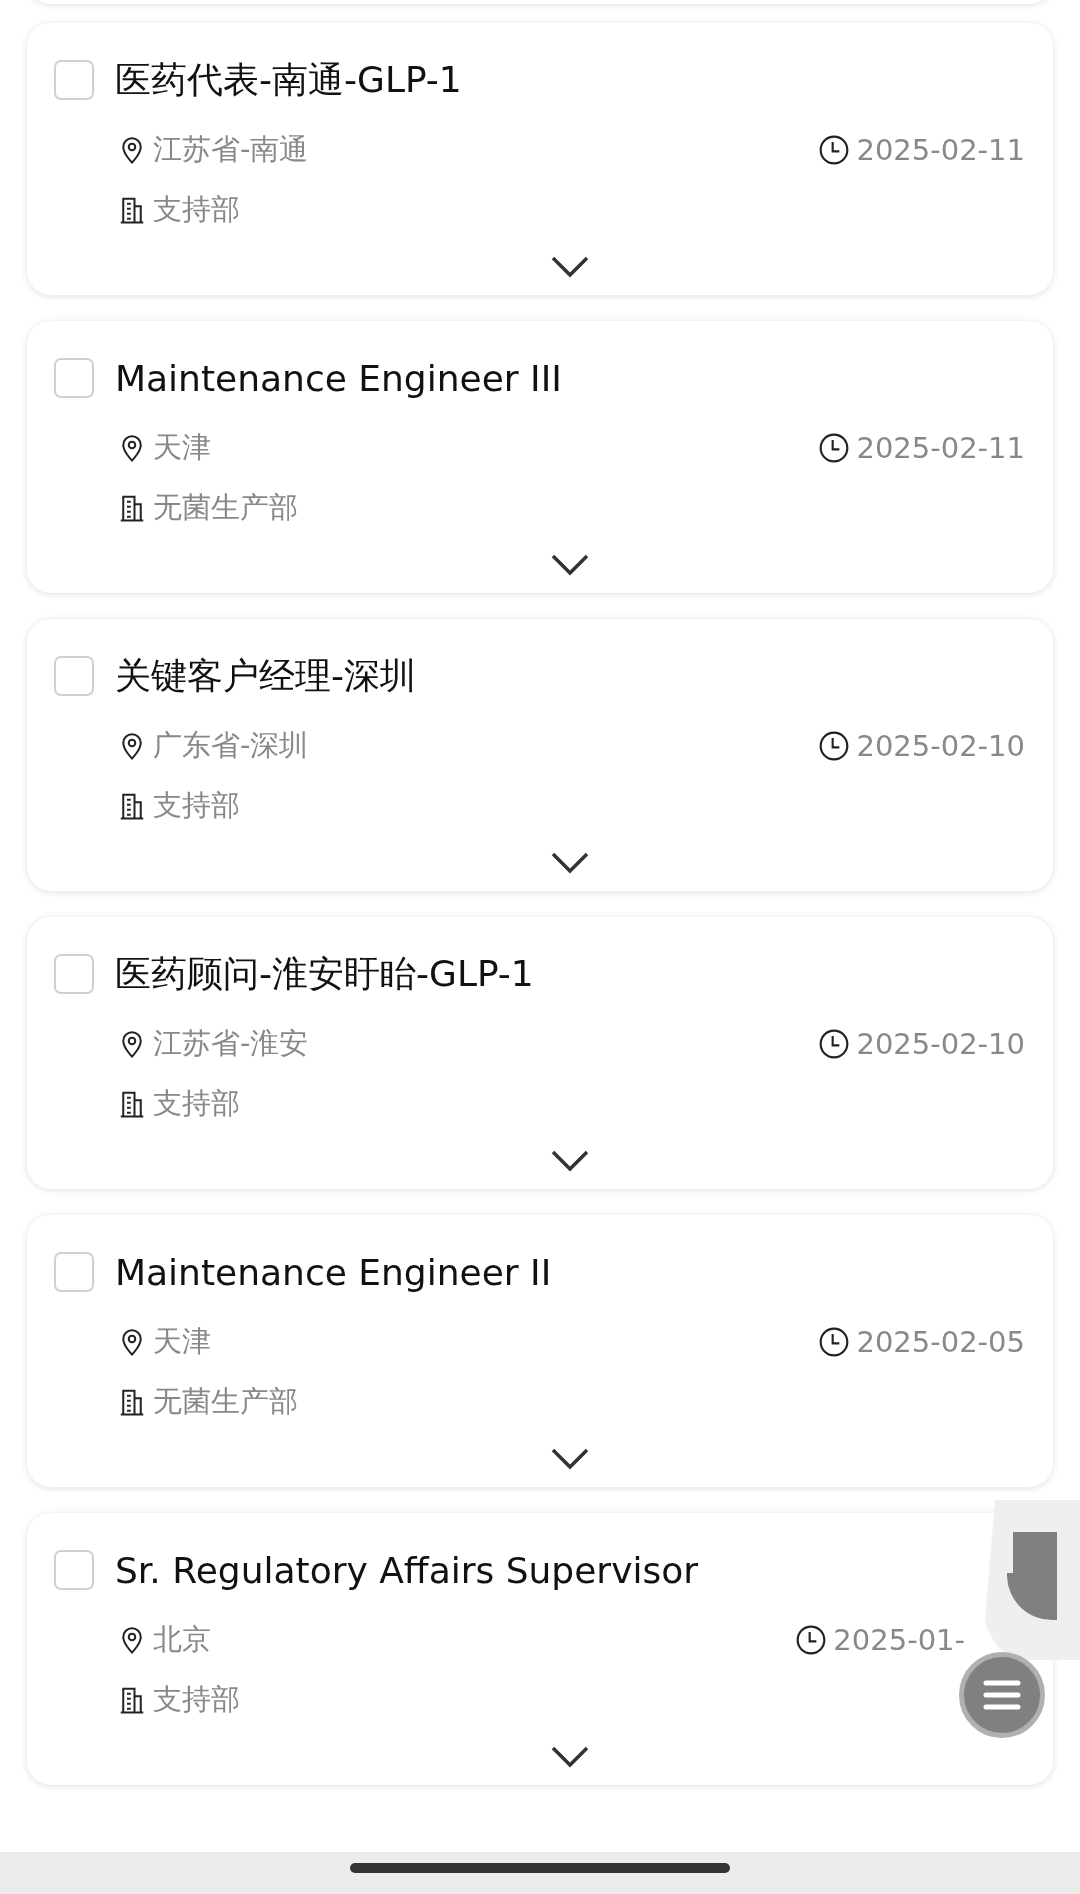 This screenshot has height=1894, width=1080. What do you see at coordinates (231, 149) in the screenshot?
I see `job-location: 江苏省-南通` at bounding box center [231, 149].